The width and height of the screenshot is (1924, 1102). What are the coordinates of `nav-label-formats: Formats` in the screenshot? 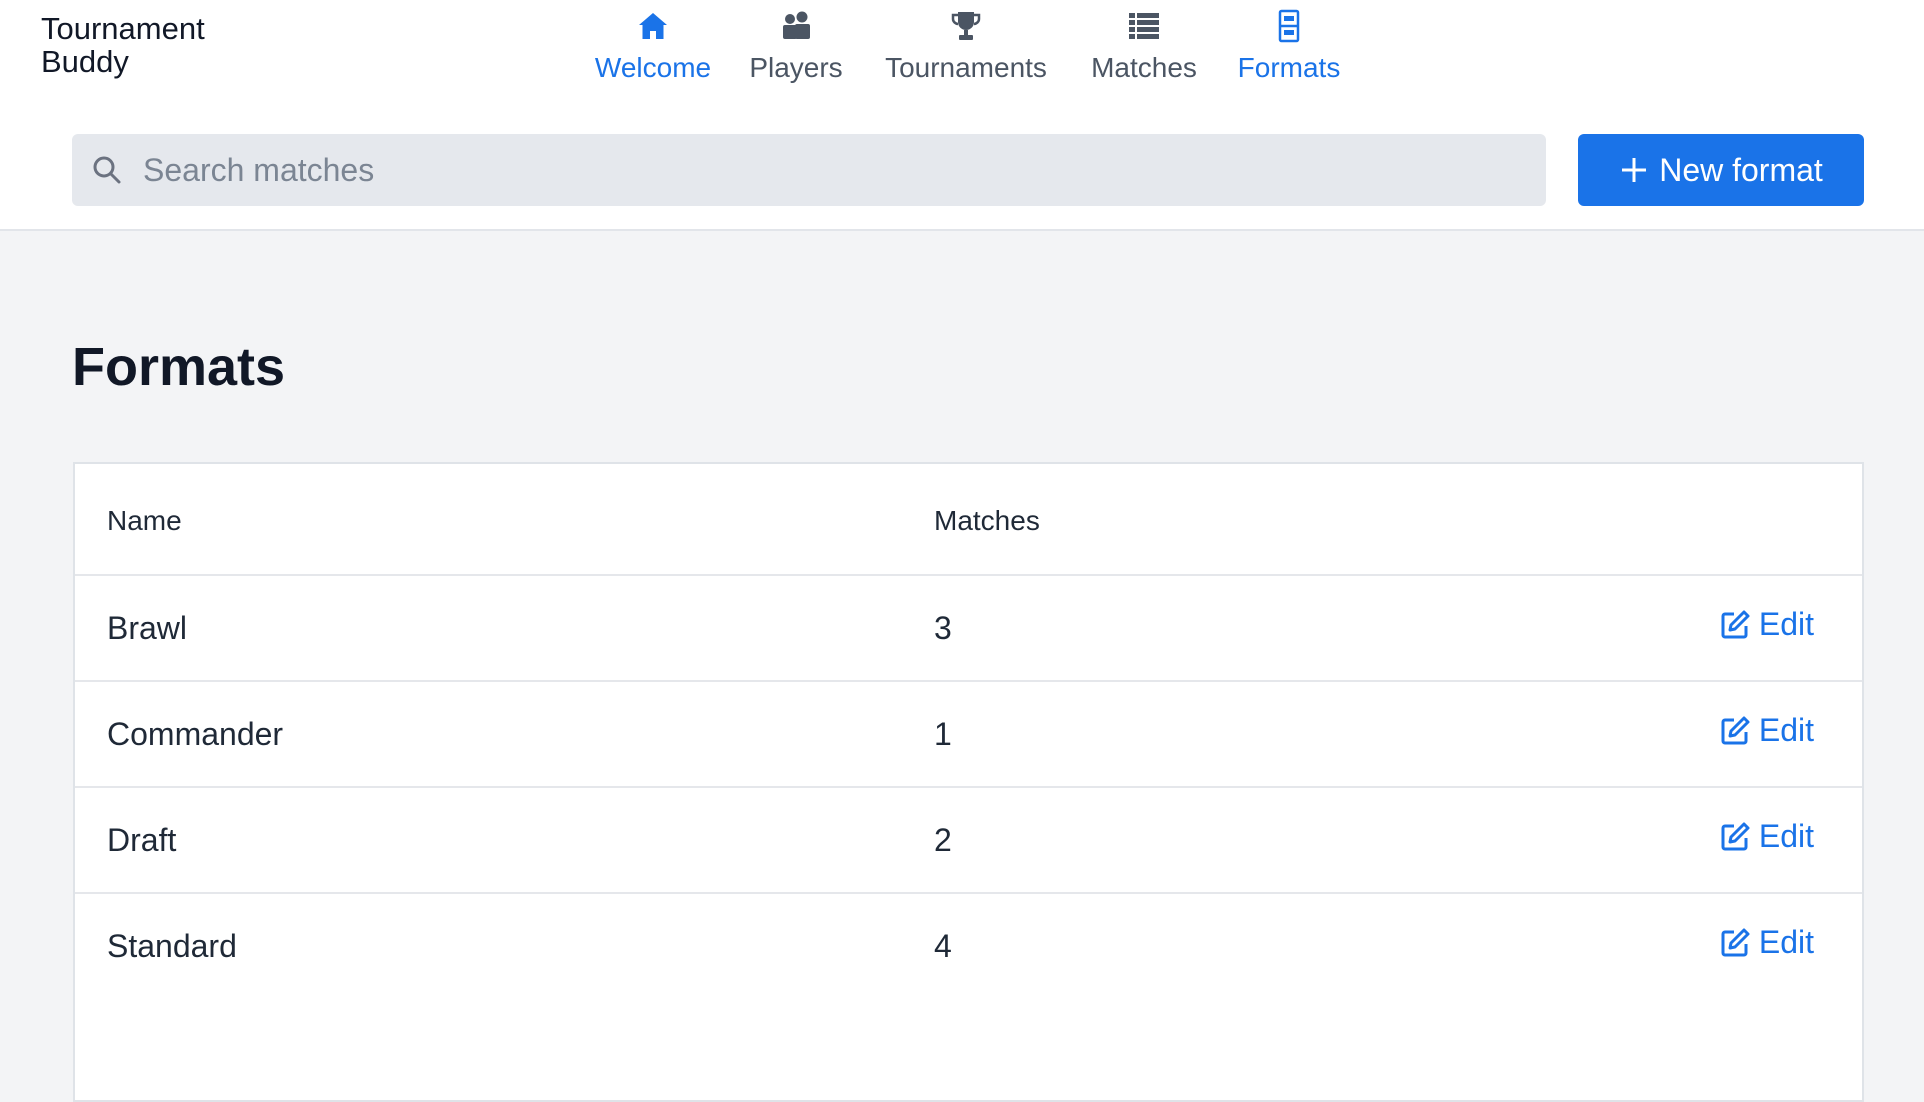 It's located at (1289, 67).